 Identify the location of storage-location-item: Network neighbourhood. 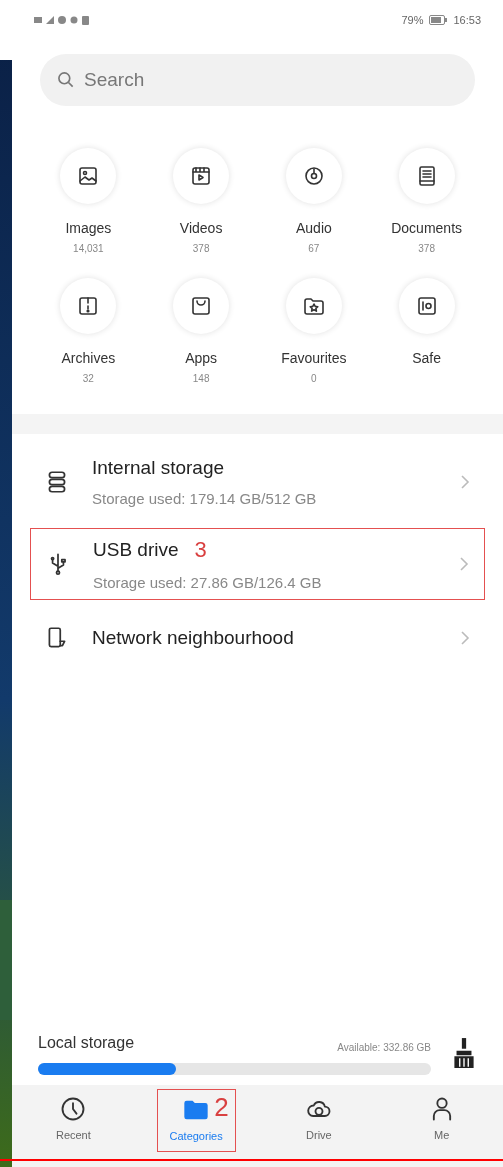
(257, 638).